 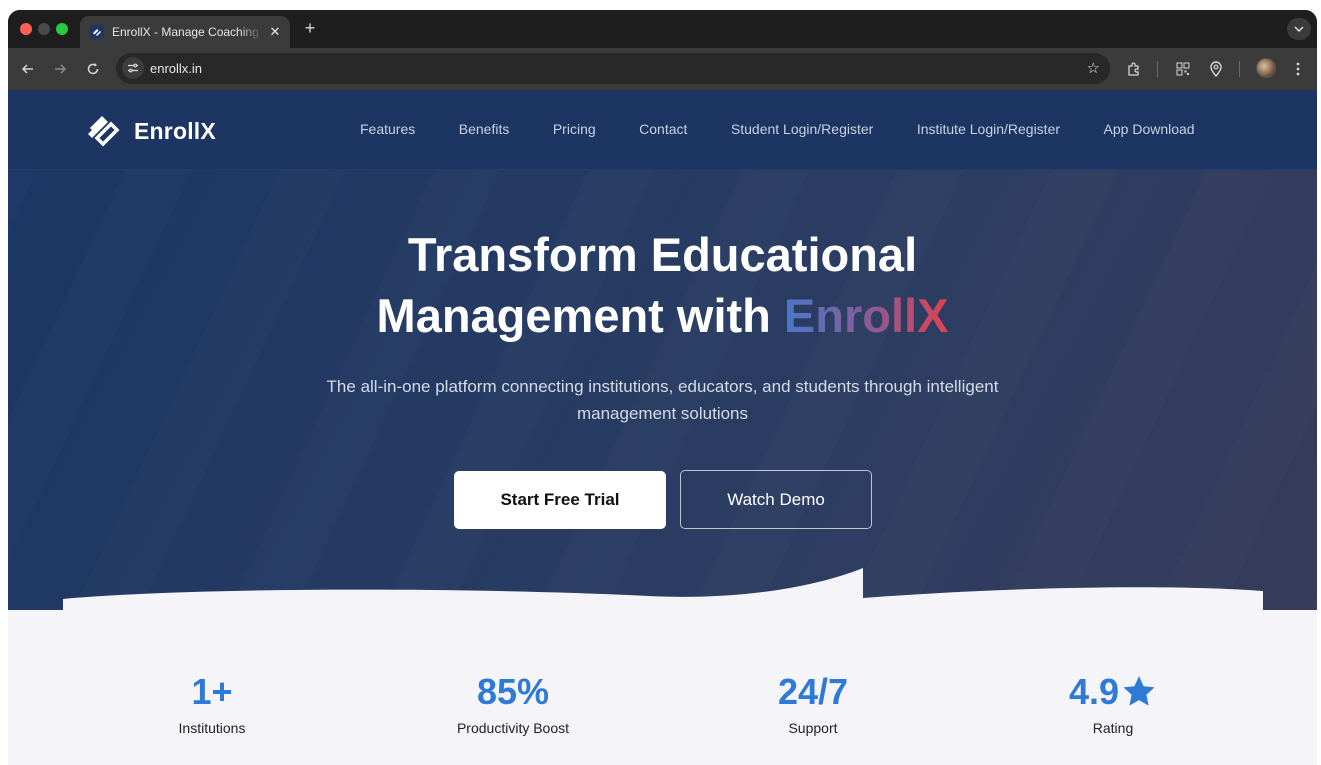 What do you see at coordinates (1183, 69) in the screenshot?
I see `qr-code-icon` at bounding box center [1183, 69].